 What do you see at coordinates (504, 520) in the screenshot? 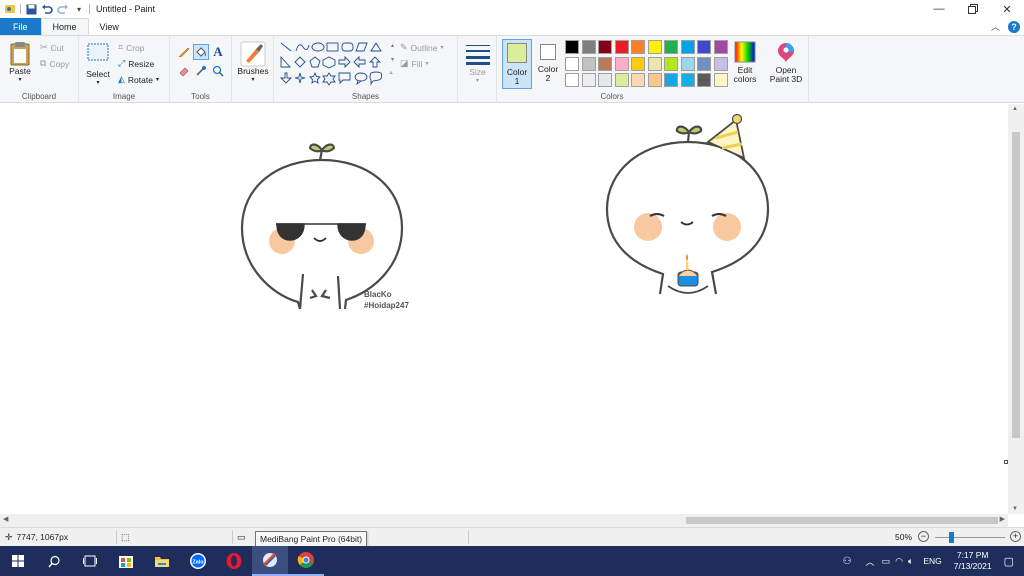
I see `horizontal-scrollbar: ◀ ▶` at bounding box center [504, 520].